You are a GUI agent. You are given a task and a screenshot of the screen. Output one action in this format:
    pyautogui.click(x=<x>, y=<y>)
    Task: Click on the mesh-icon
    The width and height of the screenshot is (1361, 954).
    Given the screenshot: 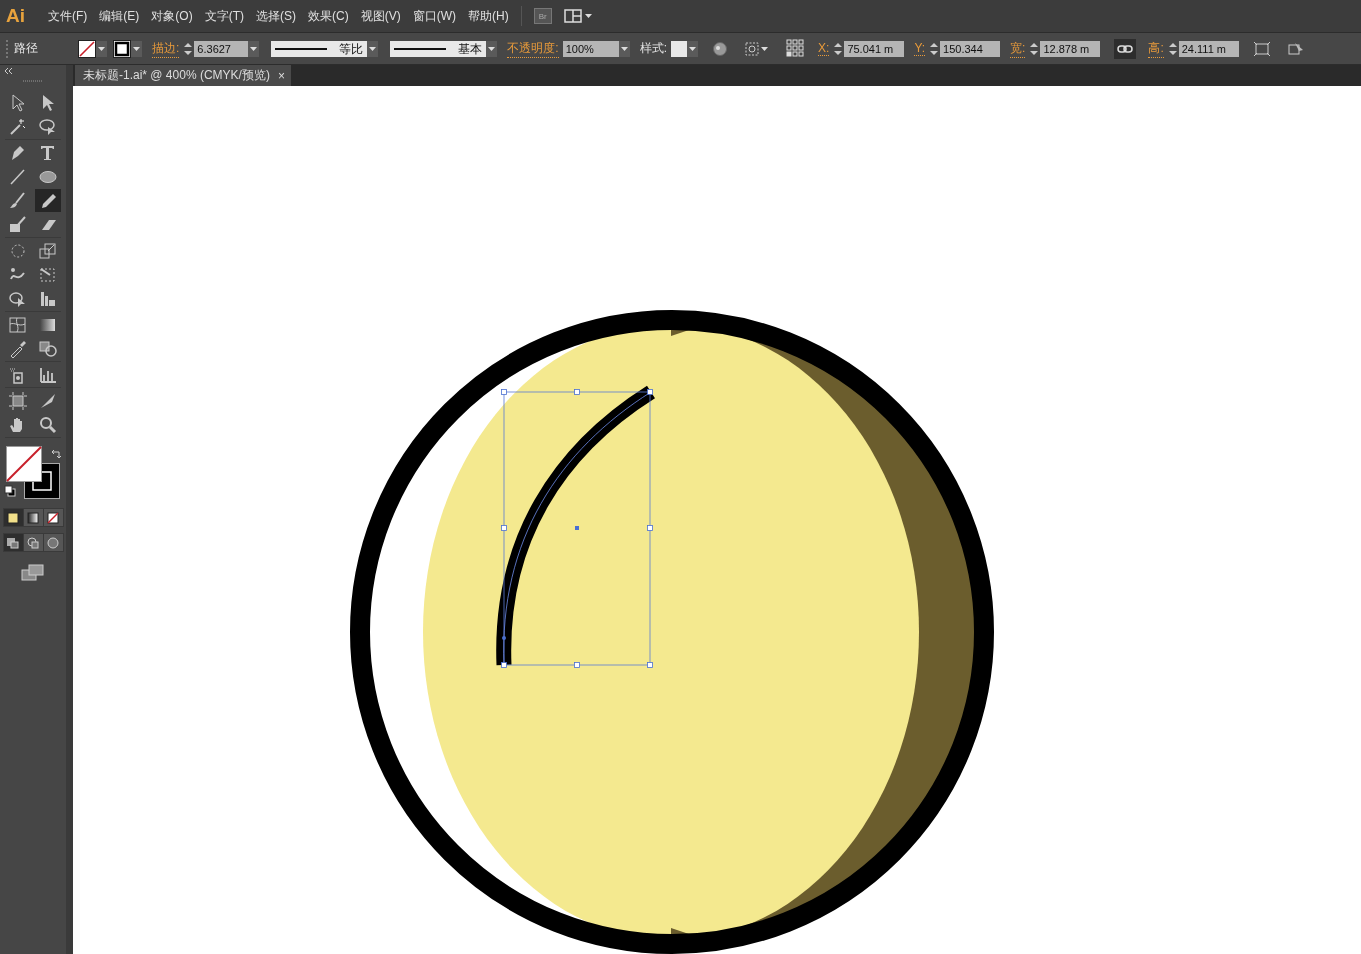 What is the action you would take?
    pyautogui.click(x=18, y=324)
    